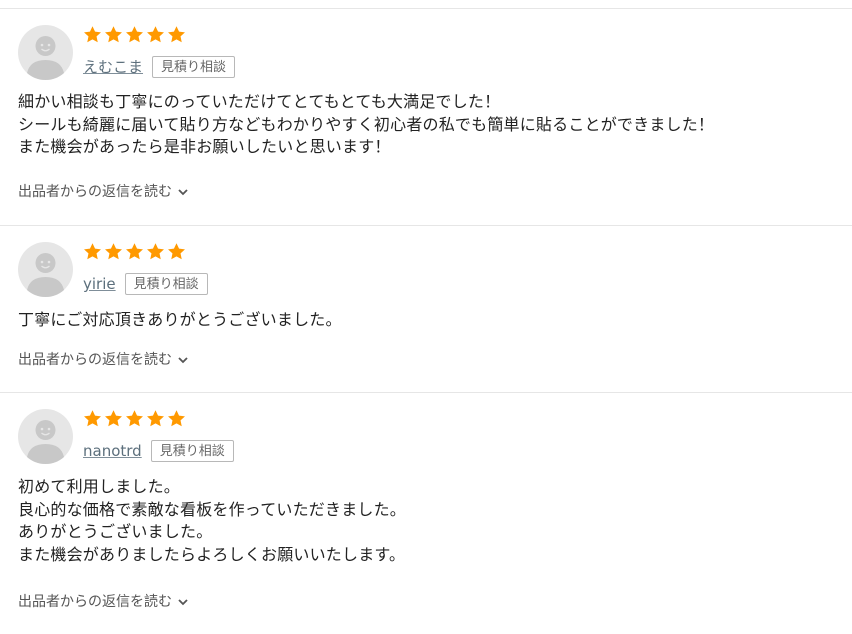 This screenshot has width=852, height=634. I want to click on user-row: nanotrd 見積り相談, so click(158, 452).